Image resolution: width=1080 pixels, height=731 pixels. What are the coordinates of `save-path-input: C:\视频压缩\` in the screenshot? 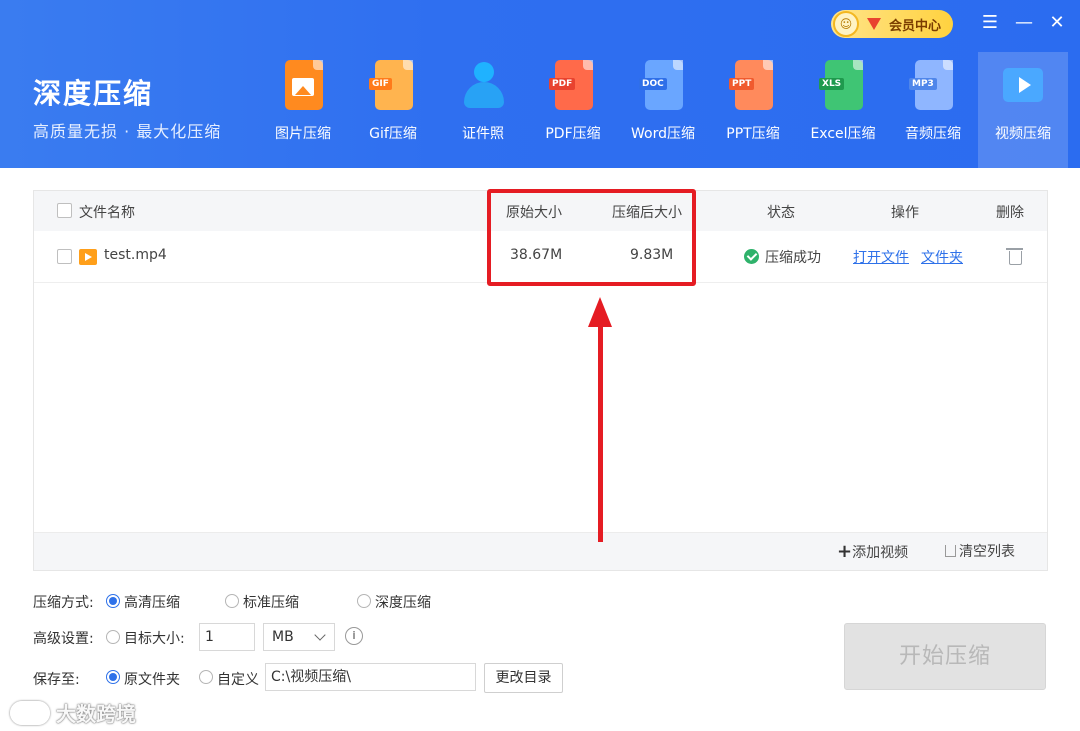 It's located at (370, 677).